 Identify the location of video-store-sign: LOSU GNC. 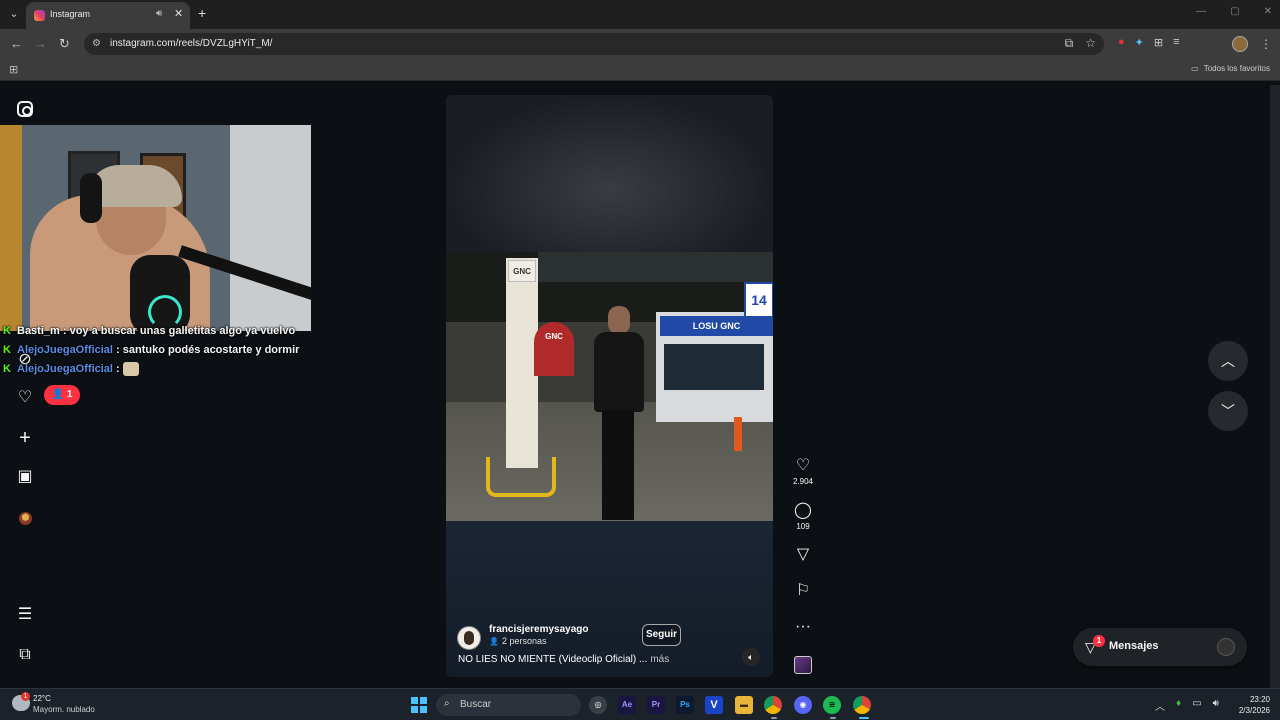
(716, 326).